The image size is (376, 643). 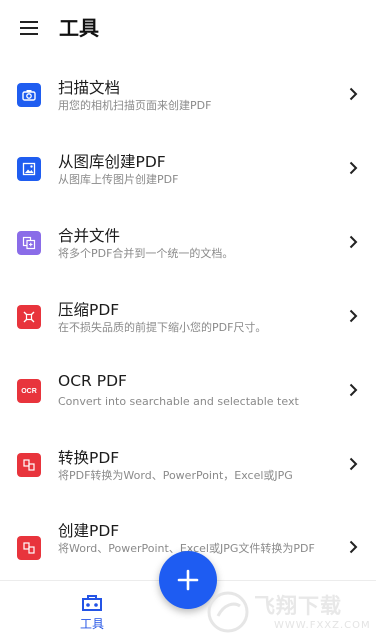 I want to click on tool-title: 扫描文档, so click(x=89, y=88).